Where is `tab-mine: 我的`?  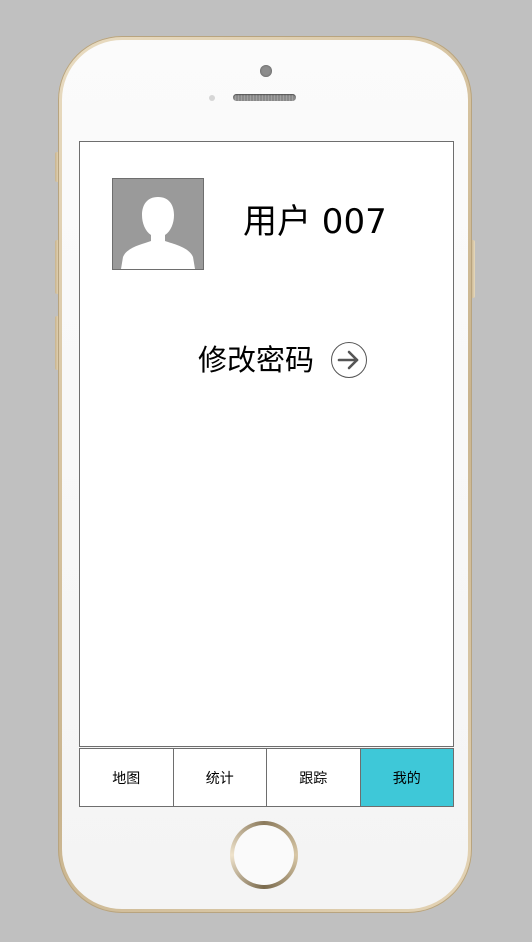
tab-mine: 我的 is located at coordinates (406, 777).